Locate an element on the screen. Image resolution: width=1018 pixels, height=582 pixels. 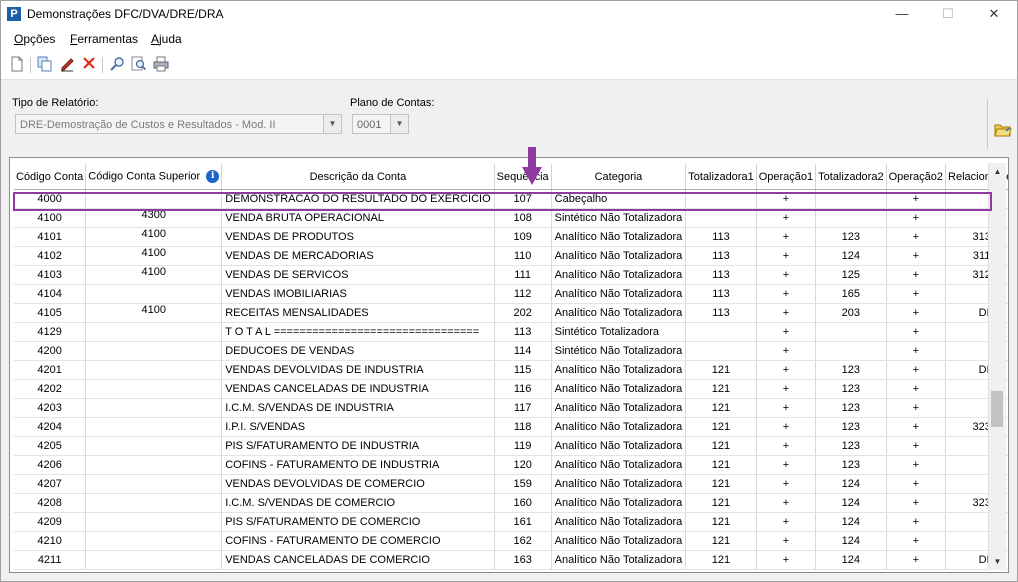
cell-descricao: VENDAS DE PRODUTOS is located at coordinates (358, 237).